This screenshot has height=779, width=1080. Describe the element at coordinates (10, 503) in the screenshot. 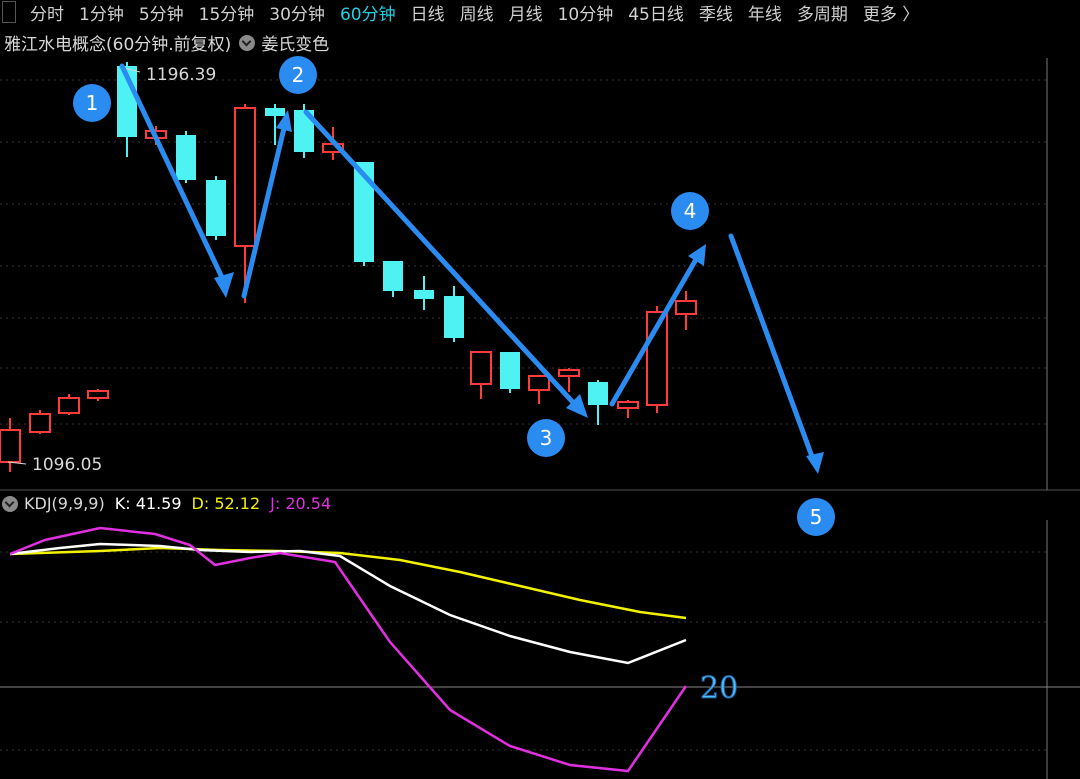

I see `chevron-down-icon` at that location.